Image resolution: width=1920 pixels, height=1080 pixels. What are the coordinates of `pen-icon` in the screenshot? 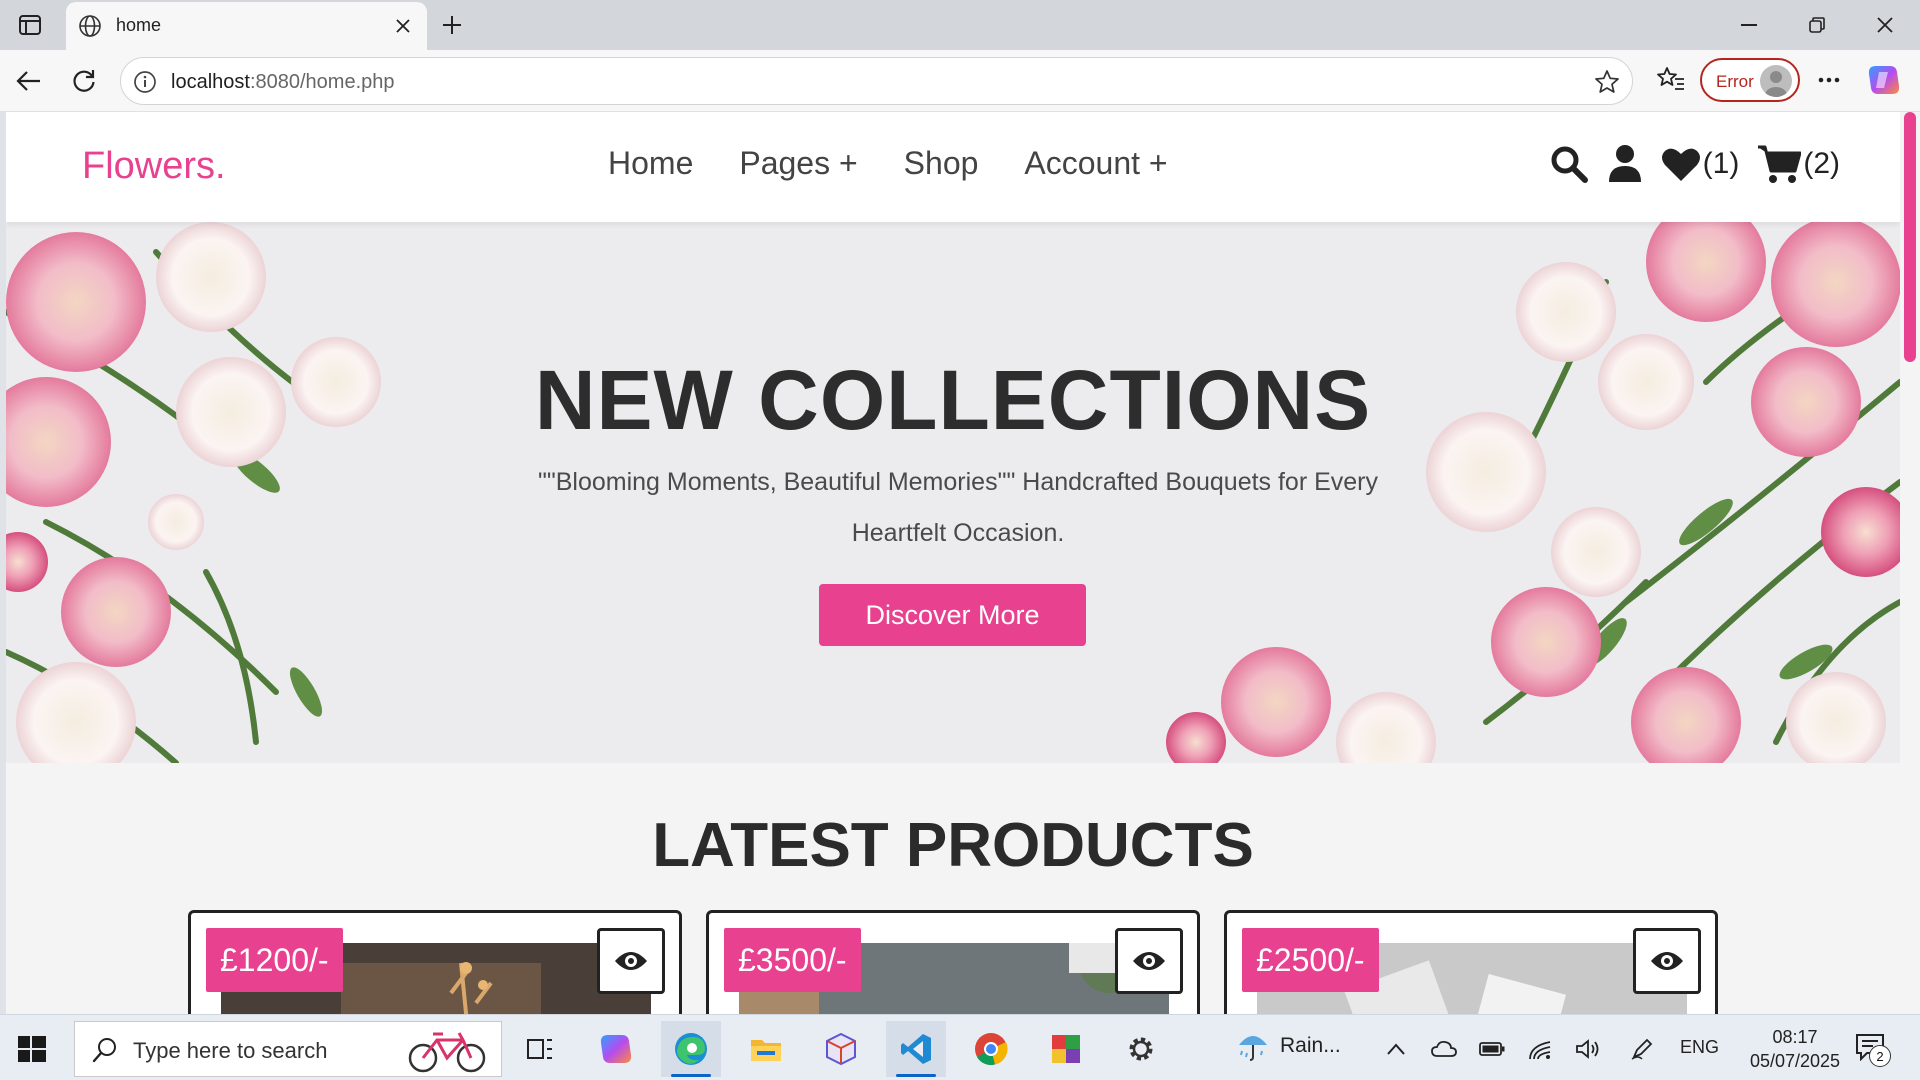 It's located at (1642, 1049).